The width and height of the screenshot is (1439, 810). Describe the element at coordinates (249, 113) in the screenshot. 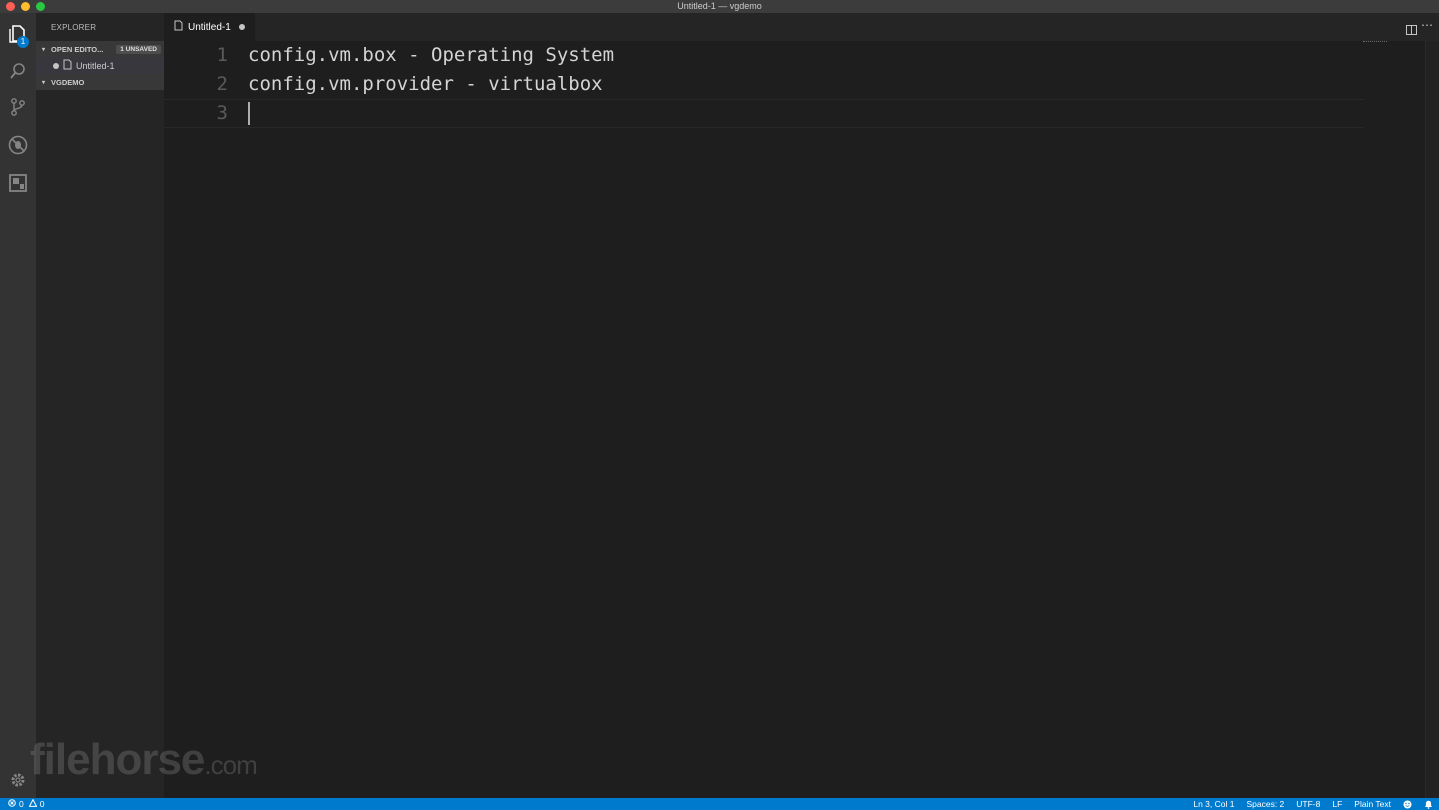

I see `text-cursor` at that location.